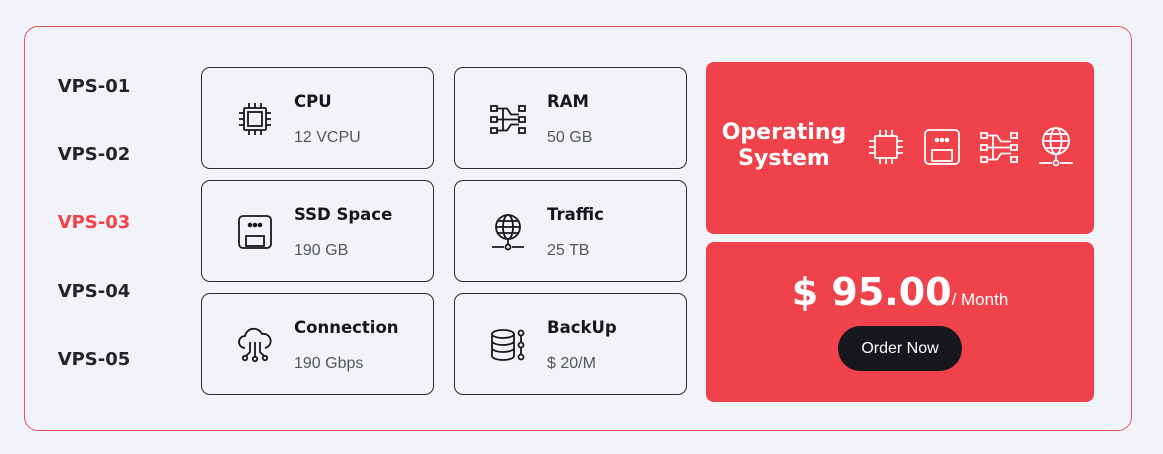  Describe the element at coordinates (570, 231) in the screenshot. I see `spec-card-traffic: Traffic 25 TB` at that location.